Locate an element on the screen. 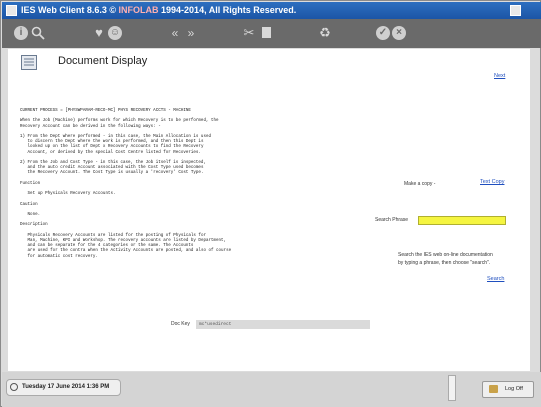  search-phrase-input is located at coordinates (462, 220).